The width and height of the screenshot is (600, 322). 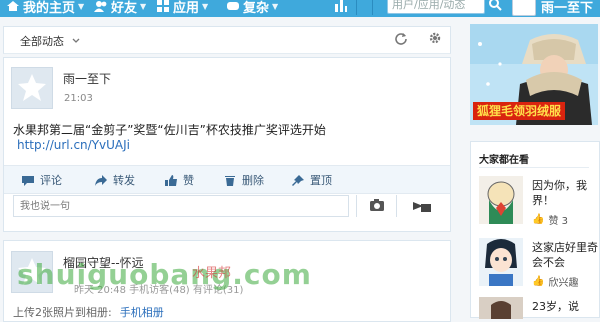 I want to click on nav-home-label: 我的主页, so click(x=49, y=8).